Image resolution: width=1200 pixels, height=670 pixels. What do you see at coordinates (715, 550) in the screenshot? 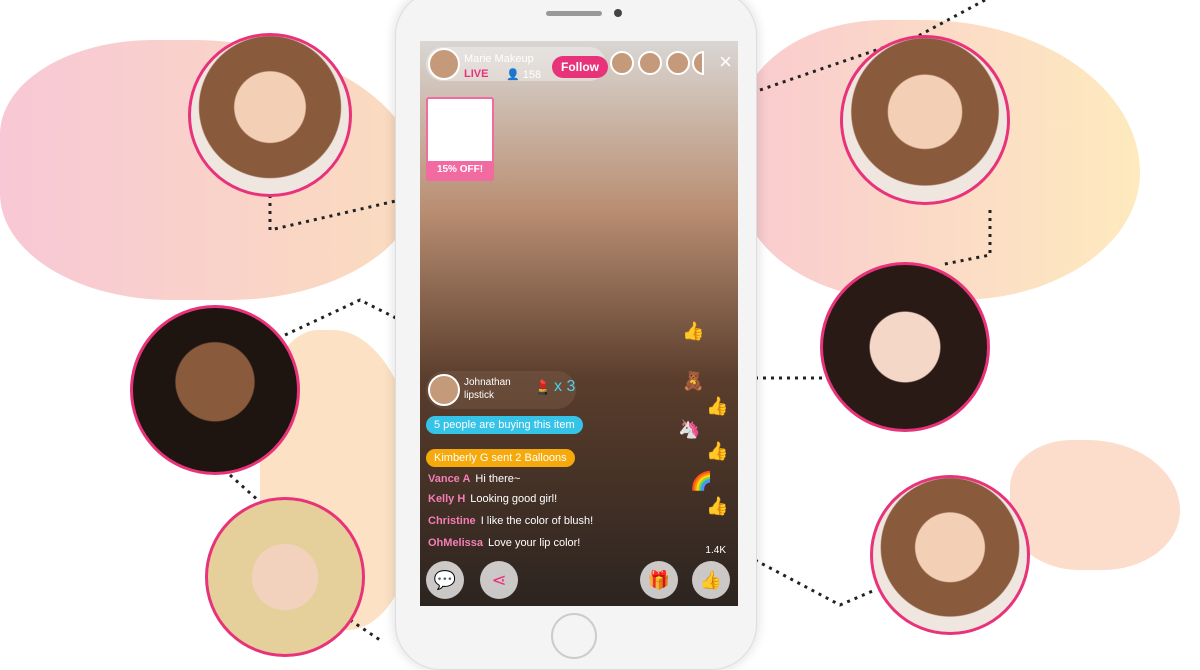
I see `like-count: 1.4K` at bounding box center [715, 550].